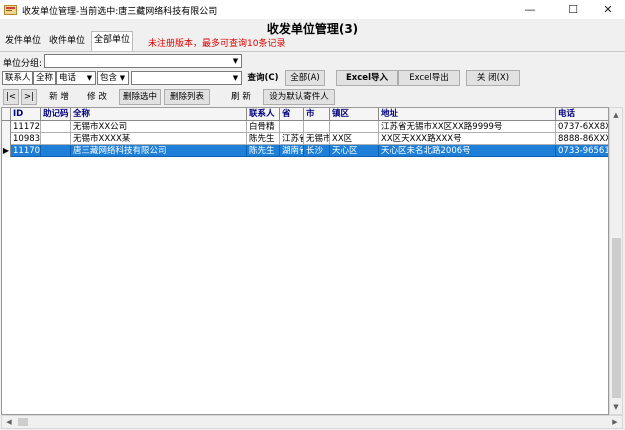  Describe the element at coordinates (317, 151) in the screenshot. I see `cell-city: 长沙` at that location.